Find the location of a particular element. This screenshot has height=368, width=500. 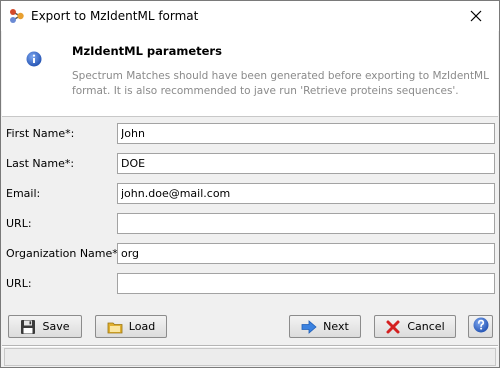

email-label: Email: is located at coordinates (23, 193).